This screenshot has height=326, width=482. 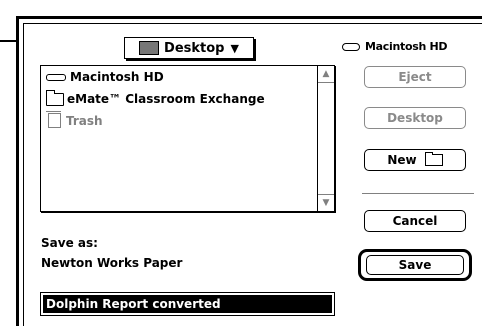 What do you see at coordinates (194, 48) in the screenshot?
I see `folder-popup-label: Desktop` at bounding box center [194, 48].